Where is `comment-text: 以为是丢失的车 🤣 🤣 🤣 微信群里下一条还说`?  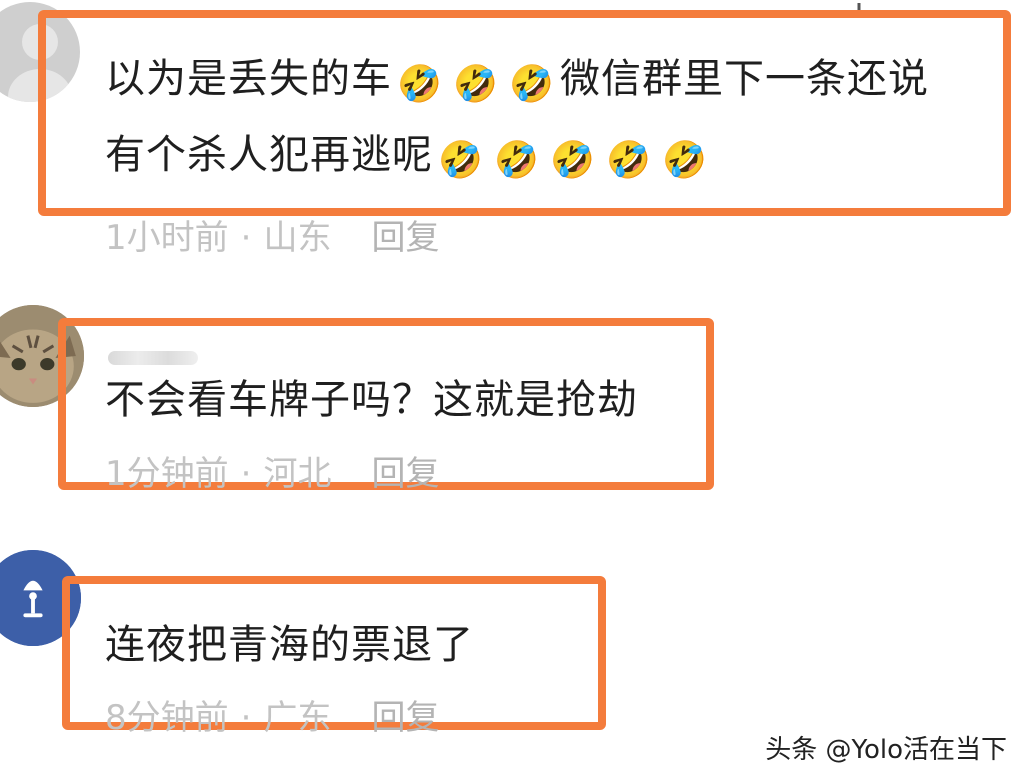 comment-text: 以为是丢失的车 🤣 🤣 🤣 微信群里下一条还说 is located at coordinates (517, 82).